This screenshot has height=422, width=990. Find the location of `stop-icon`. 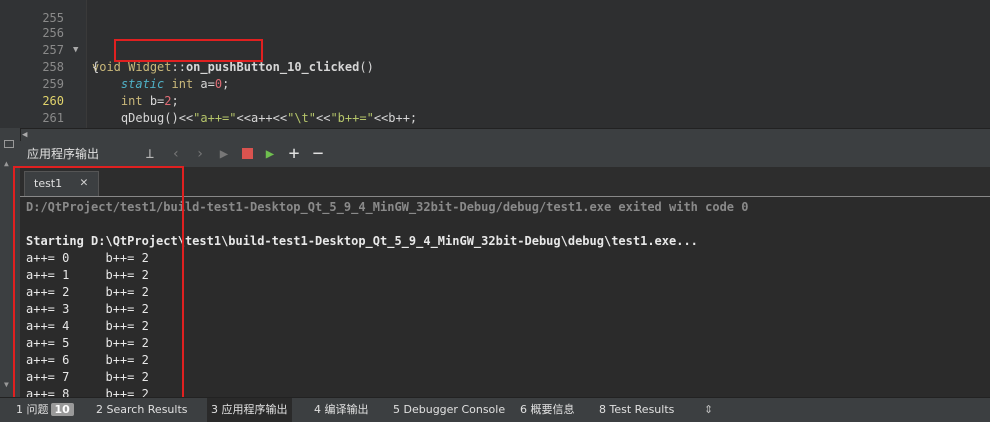

stop-icon is located at coordinates (247, 154).